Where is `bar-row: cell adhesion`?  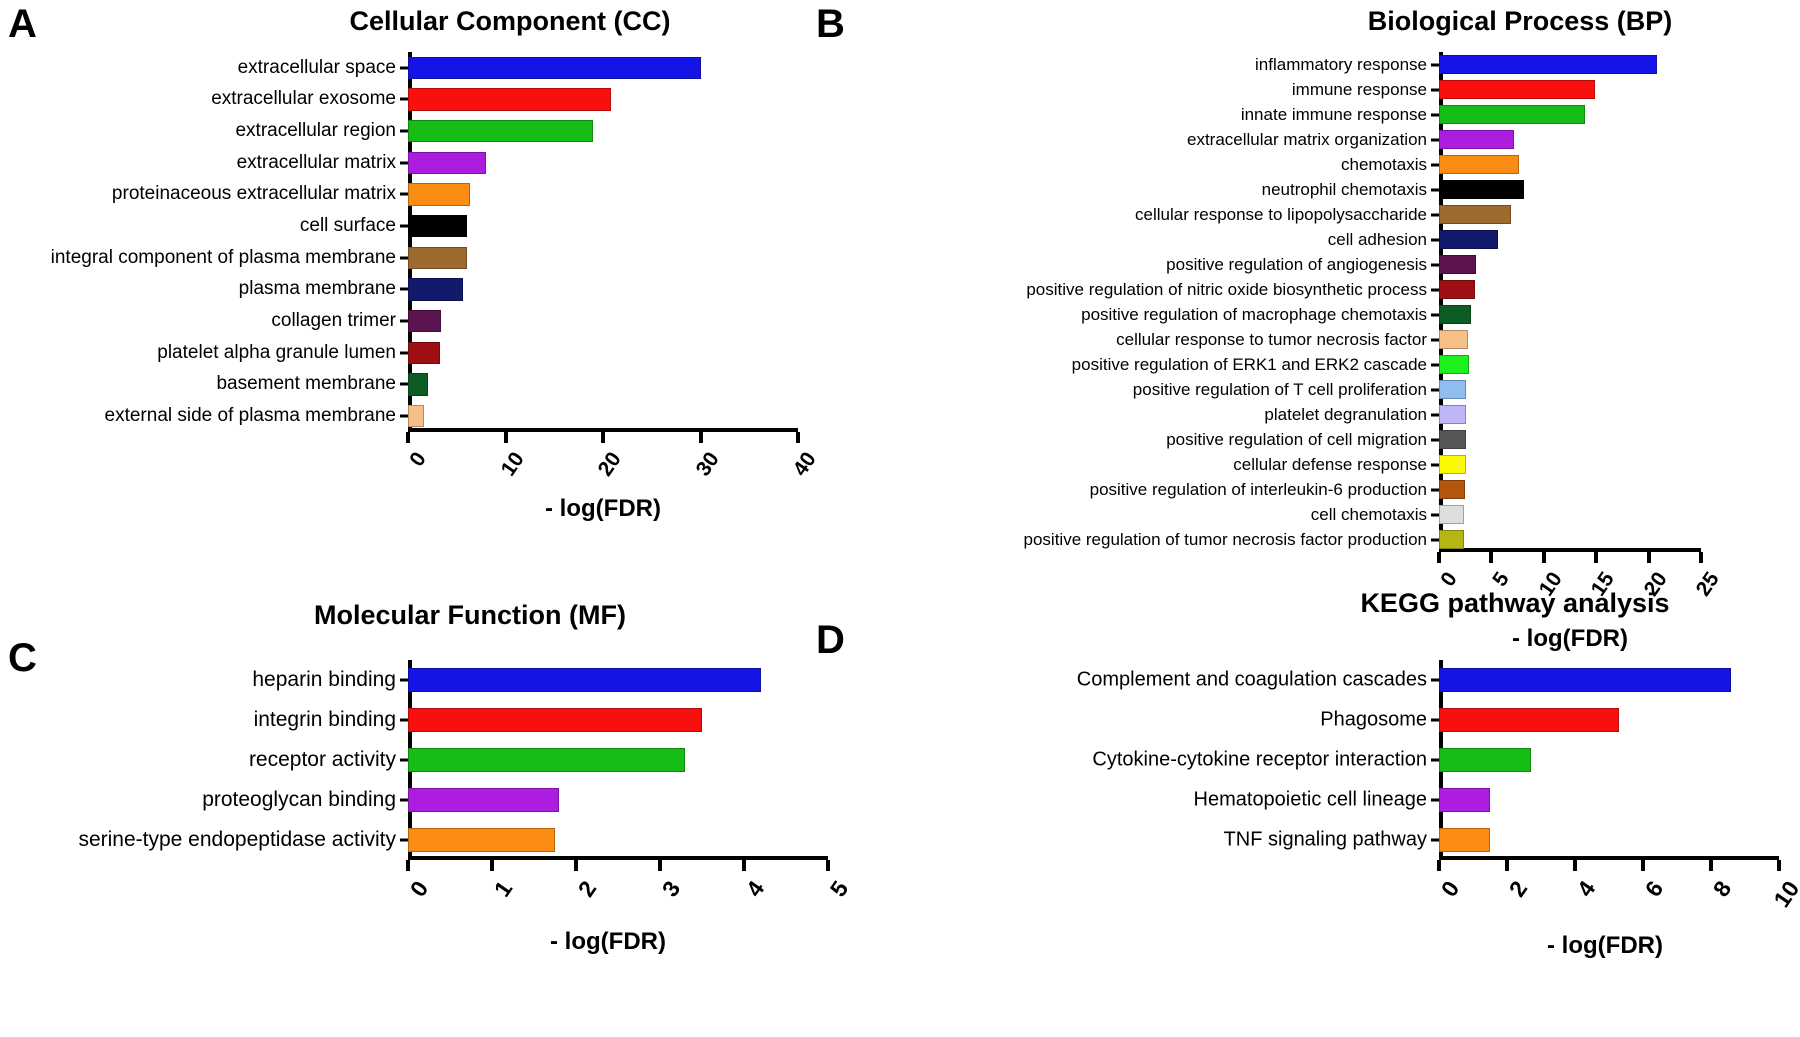 bar-row: cell adhesion is located at coordinates (1514, 239).